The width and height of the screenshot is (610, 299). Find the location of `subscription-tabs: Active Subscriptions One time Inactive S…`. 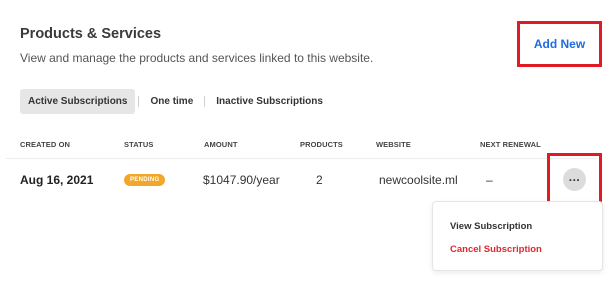

subscription-tabs: Active Subscriptions One time Inactive S… is located at coordinates (175, 101).